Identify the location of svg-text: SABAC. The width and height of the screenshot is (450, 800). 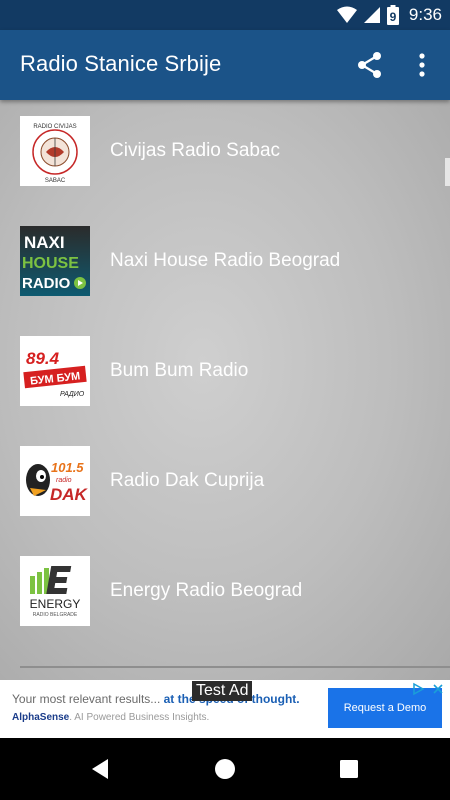
(55, 181).